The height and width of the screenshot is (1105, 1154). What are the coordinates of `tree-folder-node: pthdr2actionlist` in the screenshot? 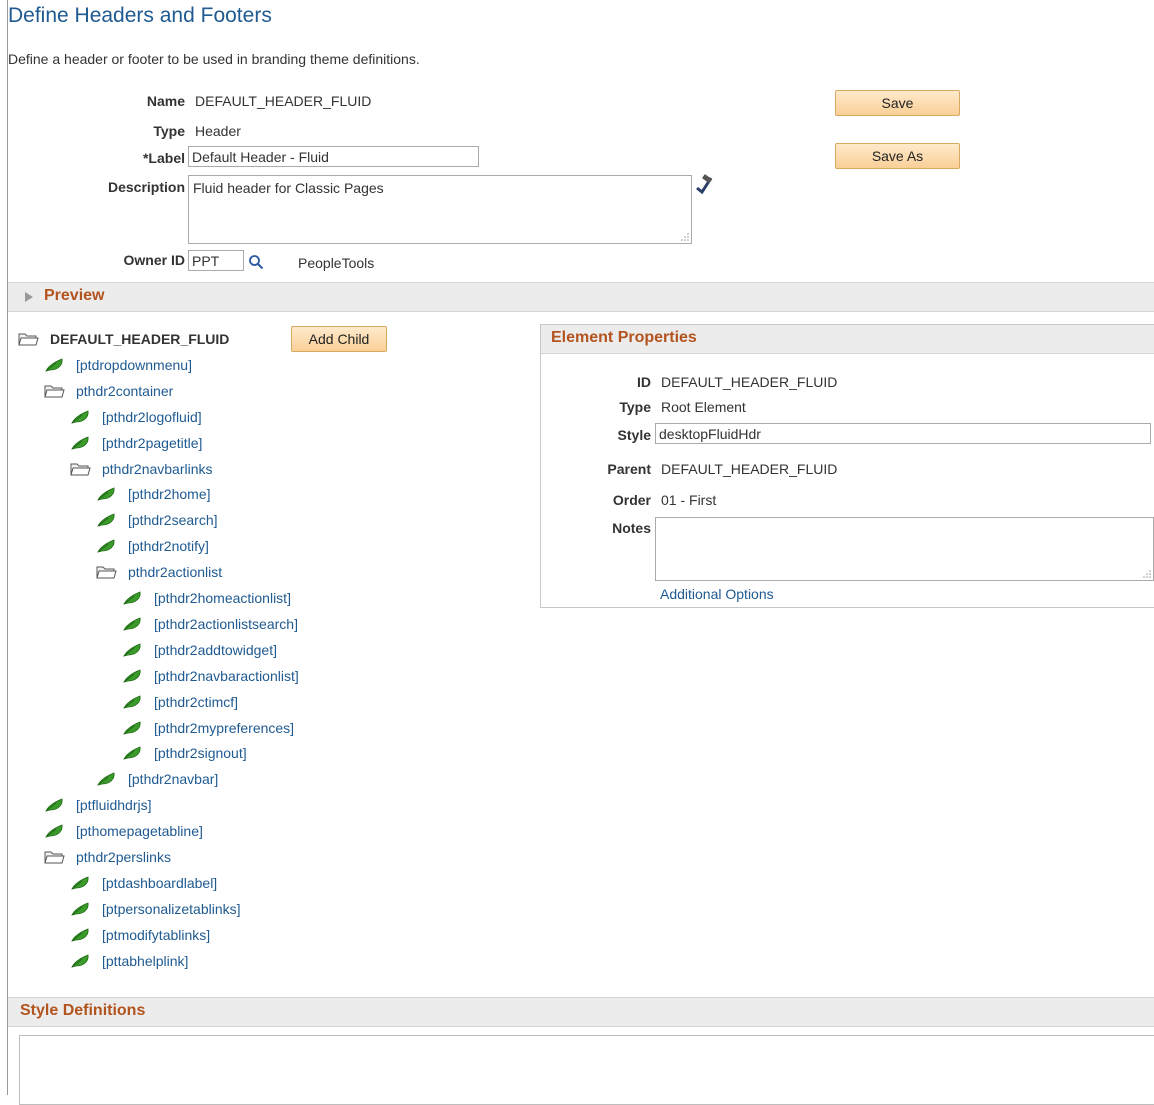 It's located at (159, 572).